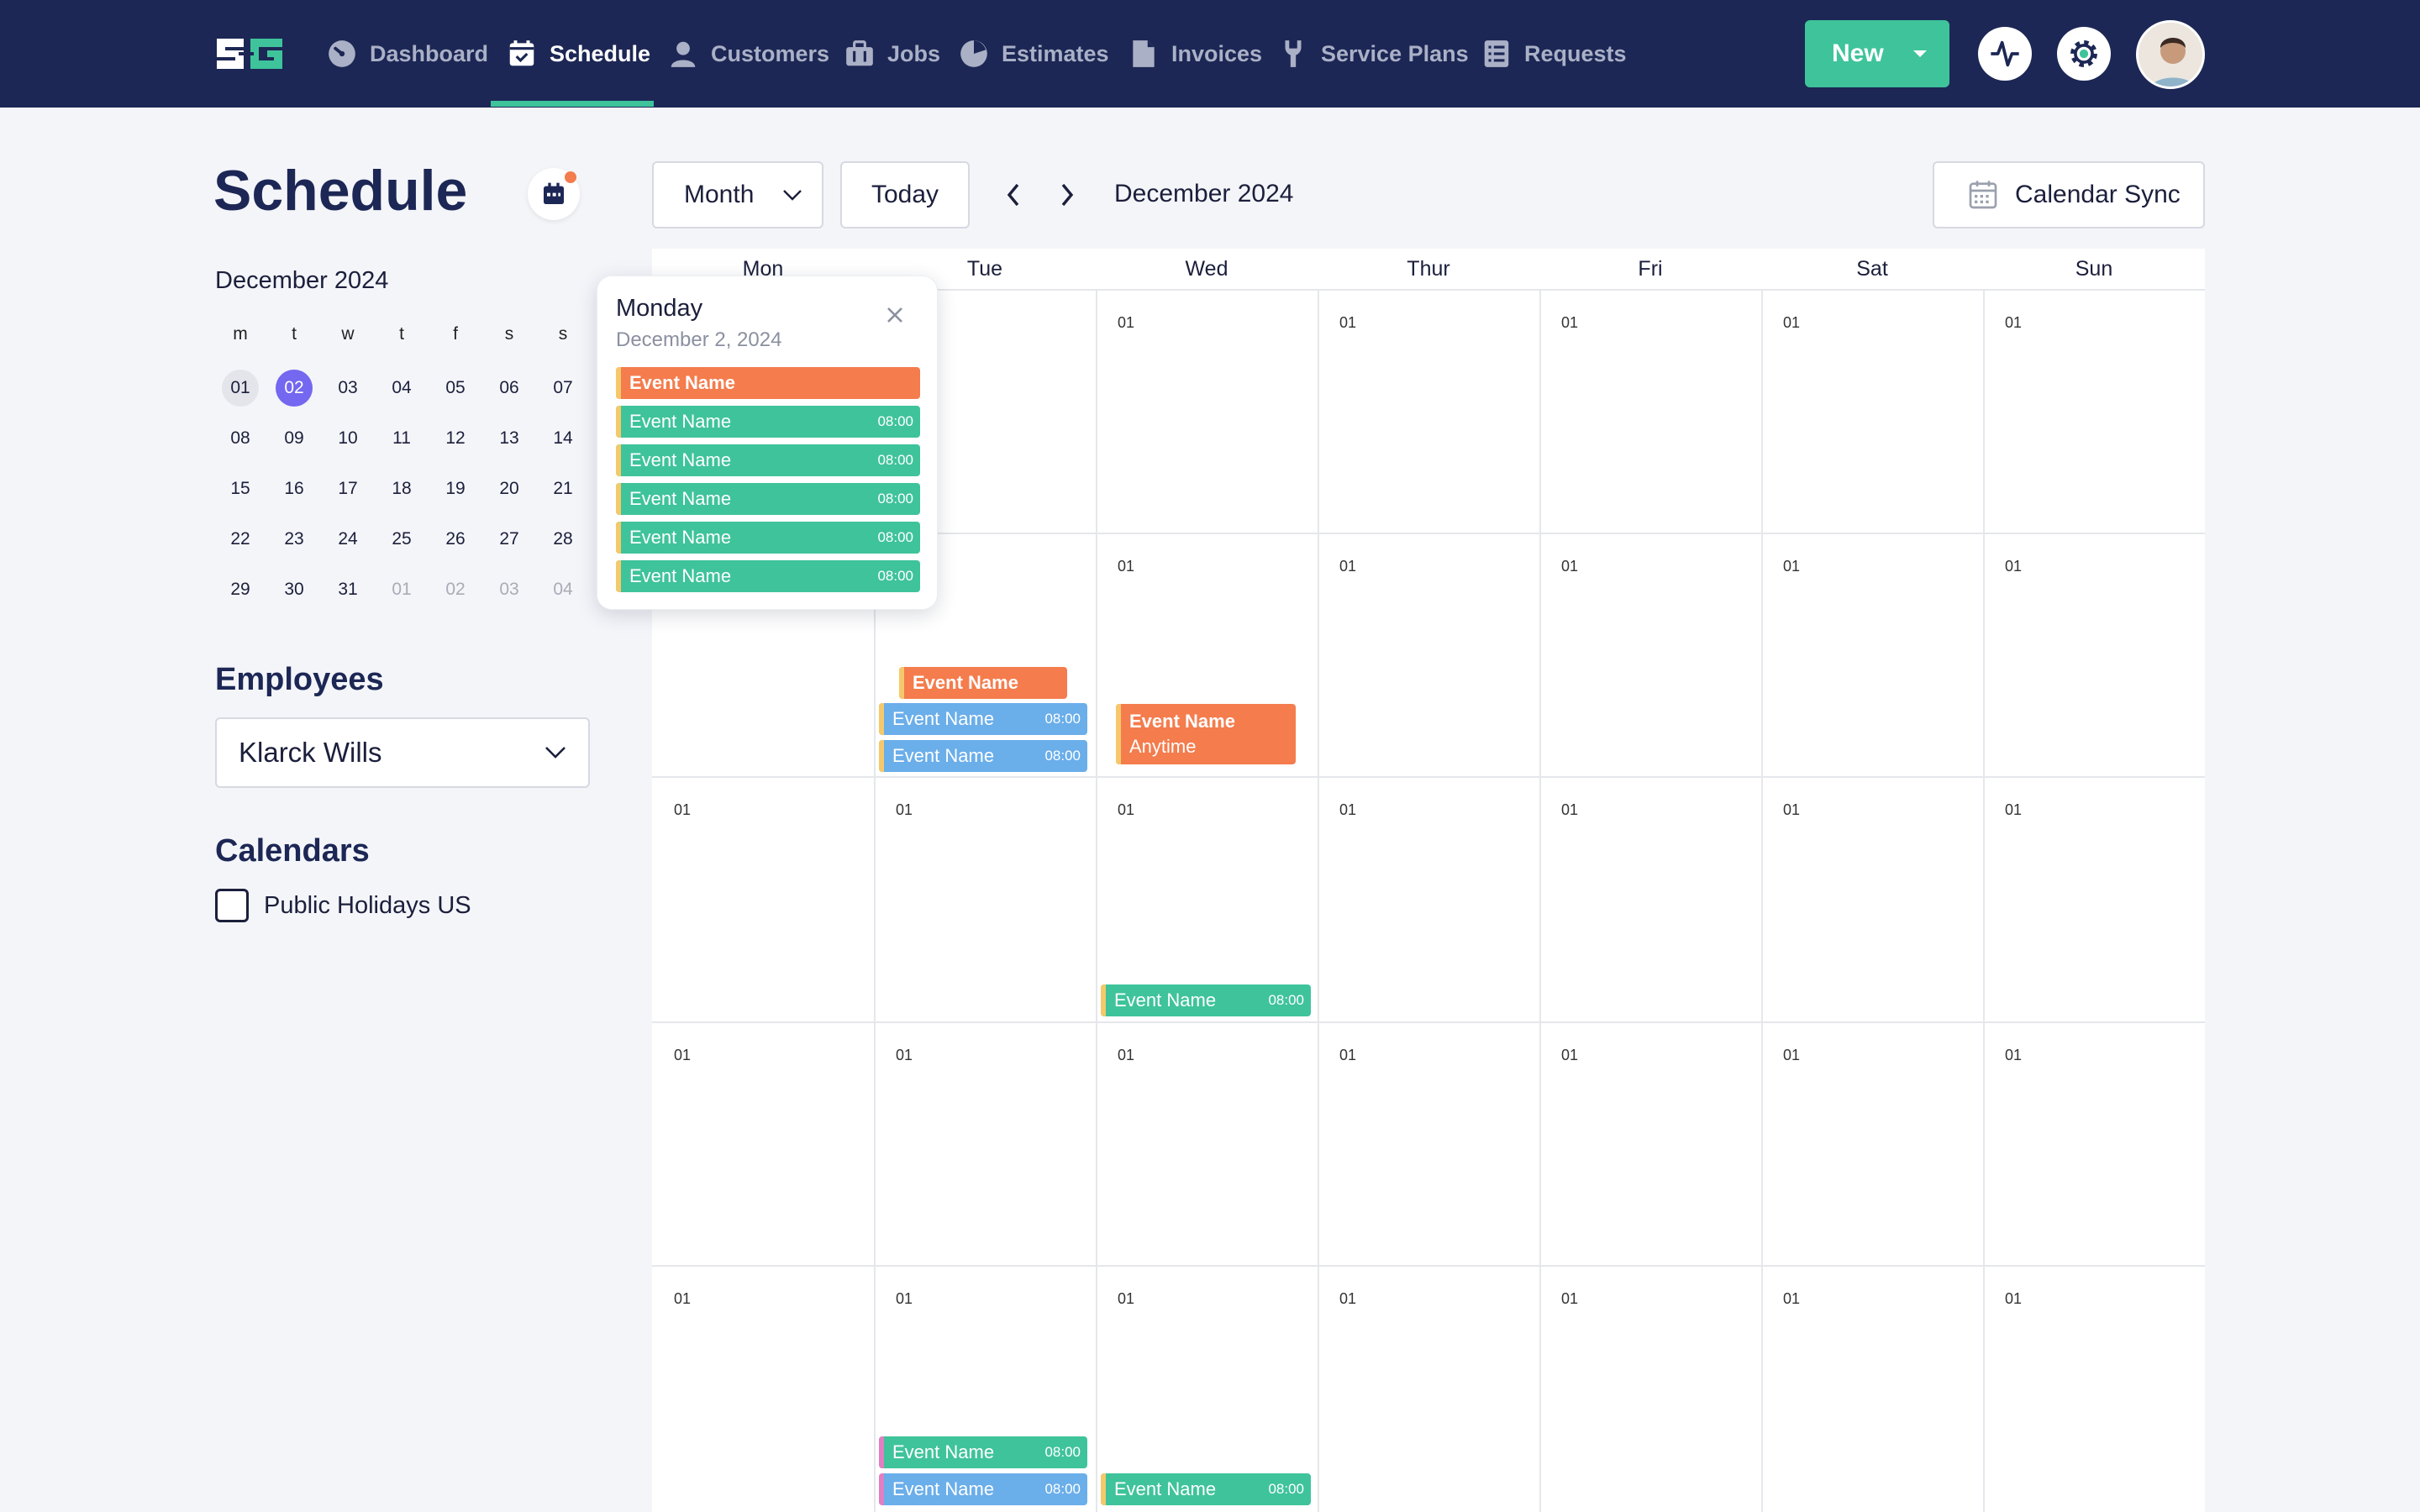 Image resolution: width=2420 pixels, height=1512 pixels. What do you see at coordinates (1033, 54) in the screenshot?
I see `nav-estimates: Estimates` at bounding box center [1033, 54].